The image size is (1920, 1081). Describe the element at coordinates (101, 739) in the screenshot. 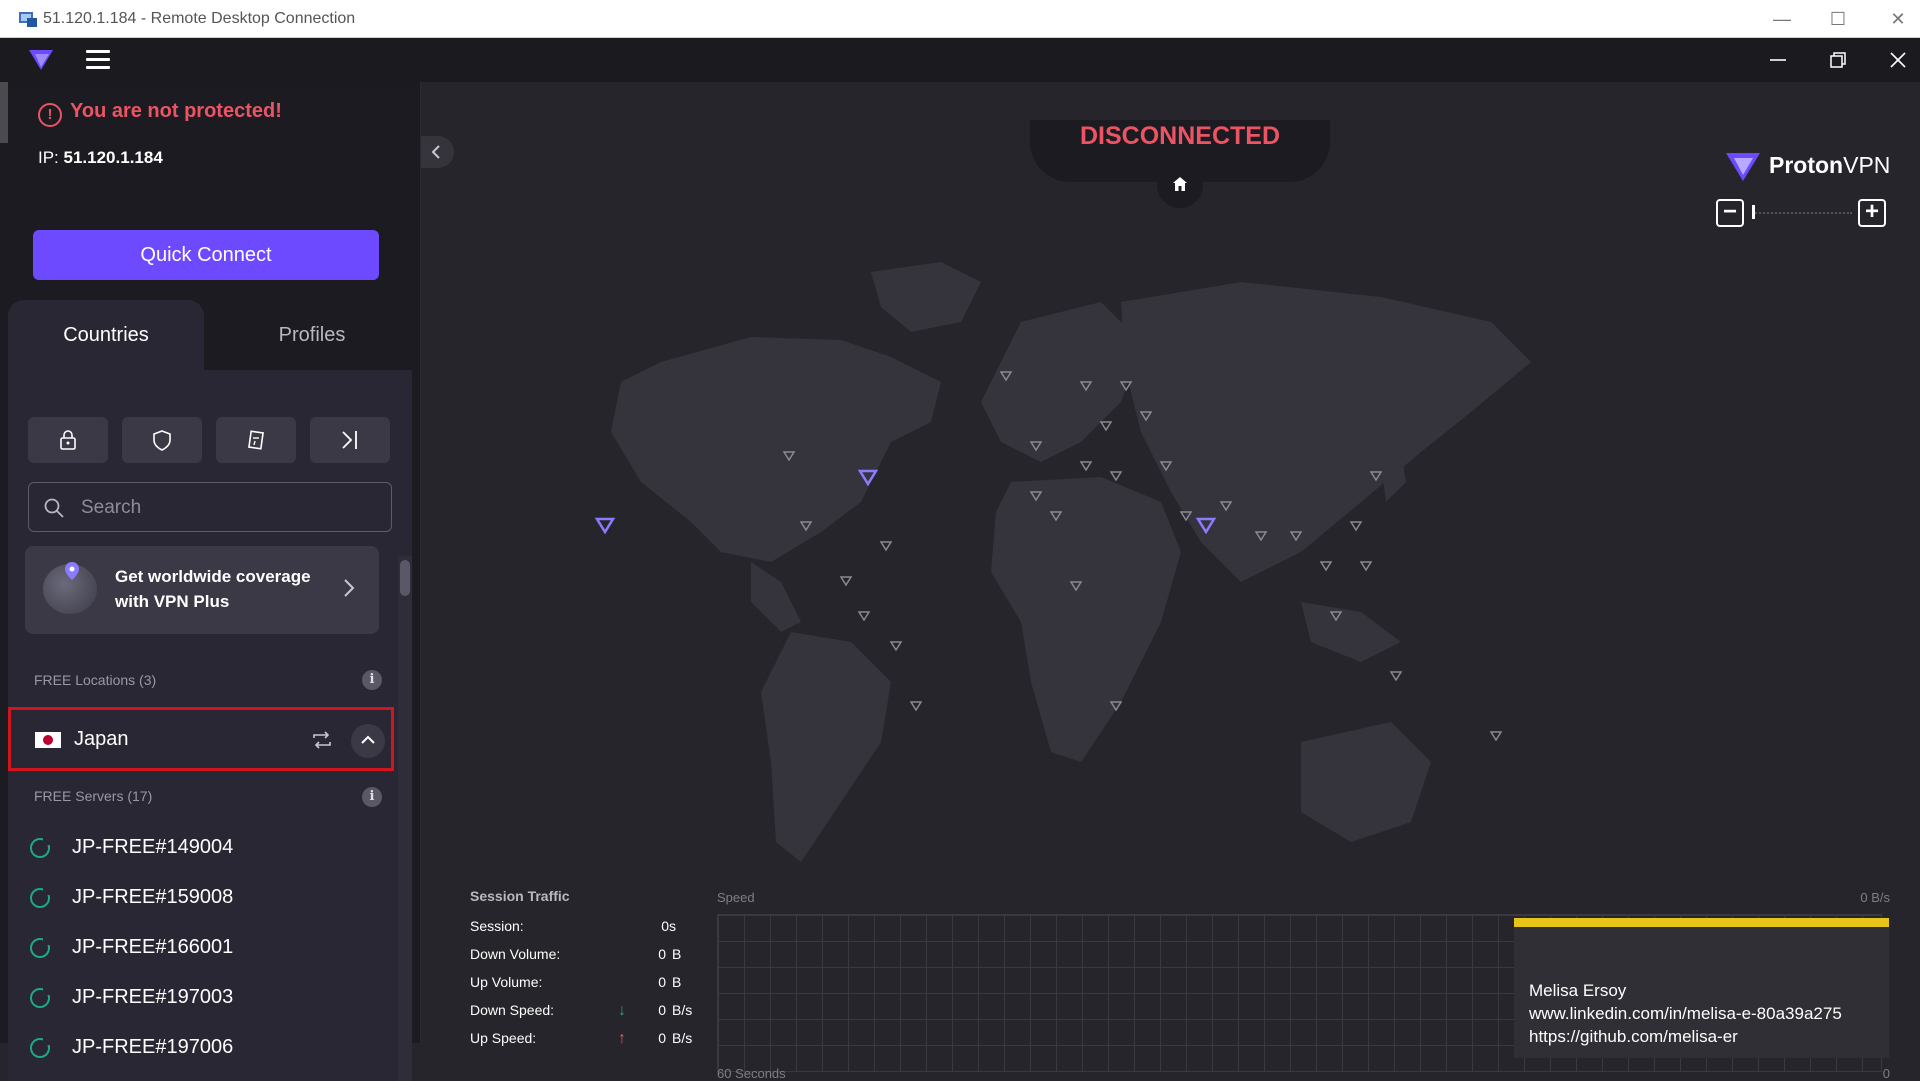

I see `country-name: Japan` at that location.